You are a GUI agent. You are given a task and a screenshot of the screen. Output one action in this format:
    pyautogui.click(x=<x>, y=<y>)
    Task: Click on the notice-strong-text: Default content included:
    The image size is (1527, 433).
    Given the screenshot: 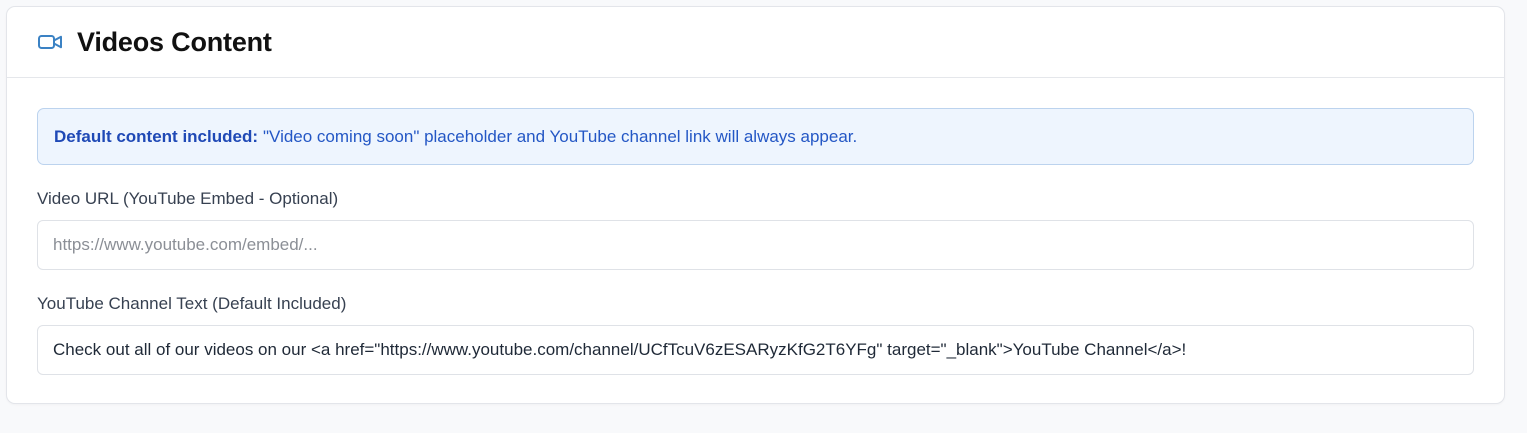 What is the action you would take?
    pyautogui.click(x=156, y=136)
    